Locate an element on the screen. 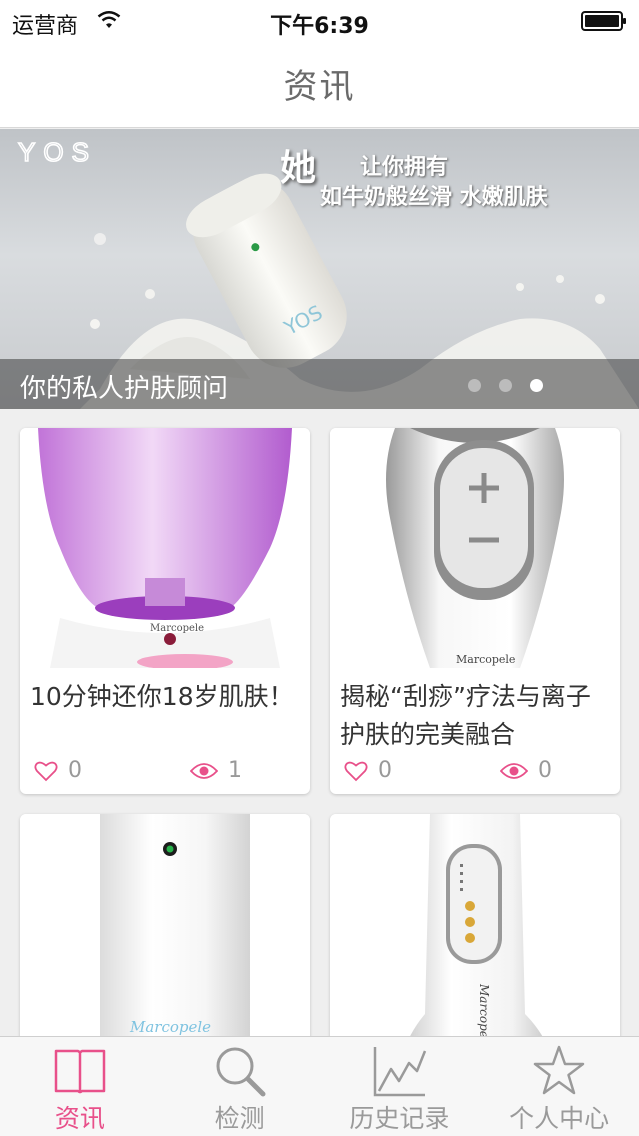  chart-icon is located at coordinates (400, 1072).